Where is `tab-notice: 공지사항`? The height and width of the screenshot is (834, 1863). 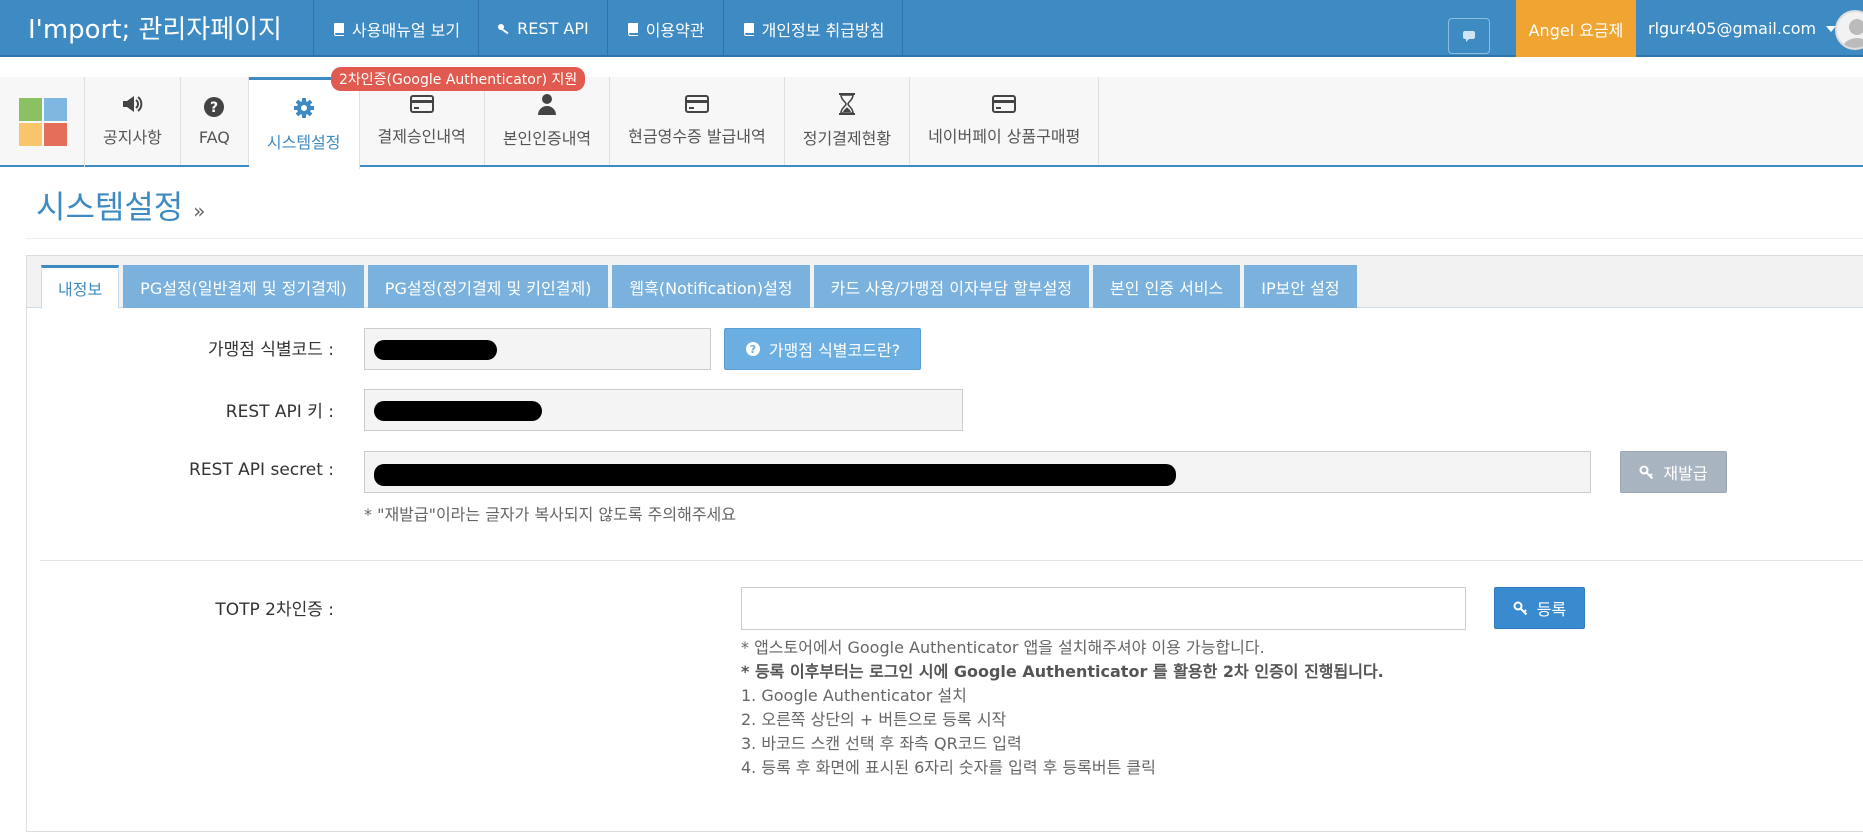
tab-notice: 공지사항 is located at coordinates (133, 121).